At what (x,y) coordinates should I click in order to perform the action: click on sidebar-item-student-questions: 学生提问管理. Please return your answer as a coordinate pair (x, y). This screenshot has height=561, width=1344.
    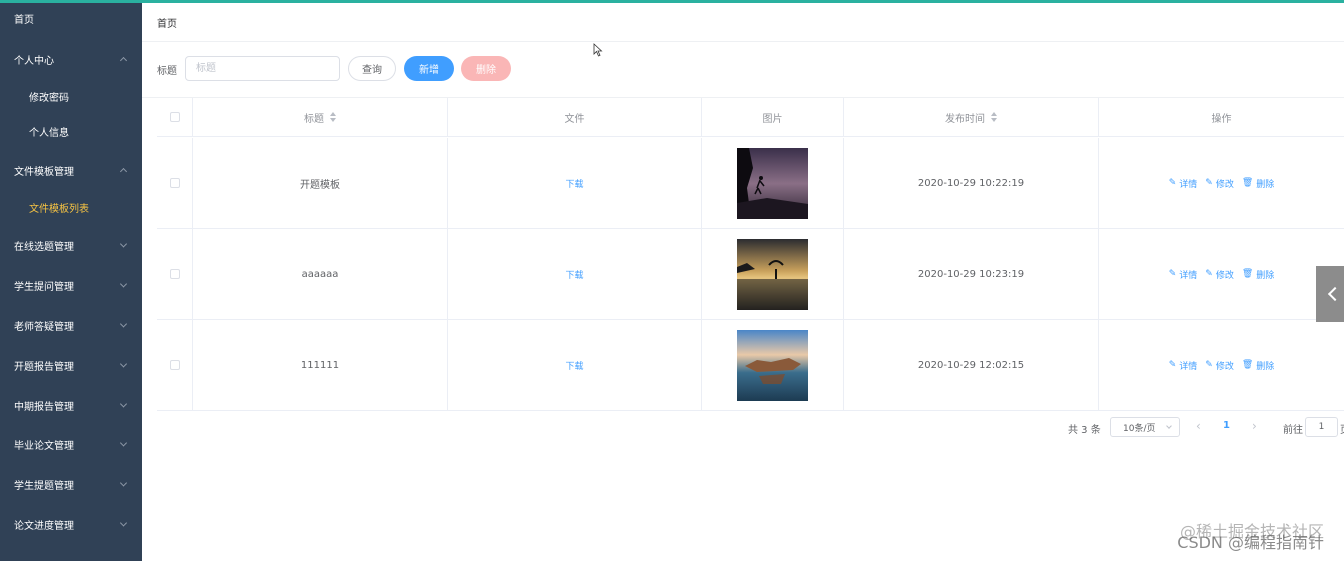
    Looking at the image, I should click on (71, 285).